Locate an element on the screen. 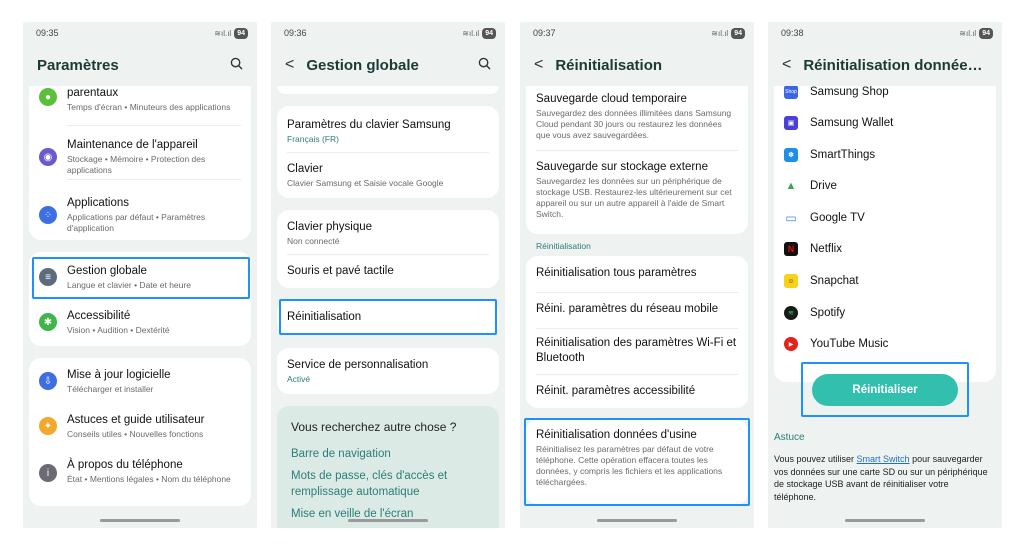 The height and width of the screenshot is (549, 1024). customization-group: Service de personnalisation Activé is located at coordinates (388, 371).